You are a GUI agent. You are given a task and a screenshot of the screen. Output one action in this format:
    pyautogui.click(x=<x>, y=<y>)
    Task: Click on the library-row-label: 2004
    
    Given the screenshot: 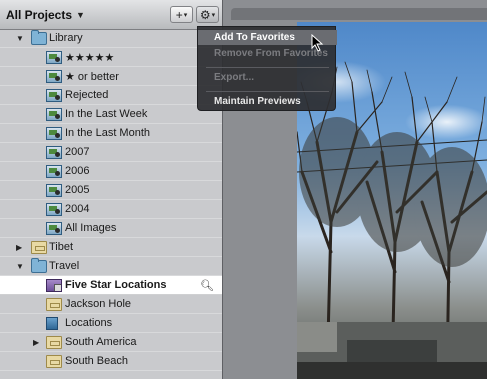 What is the action you would take?
    pyautogui.click(x=77, y=209)
    